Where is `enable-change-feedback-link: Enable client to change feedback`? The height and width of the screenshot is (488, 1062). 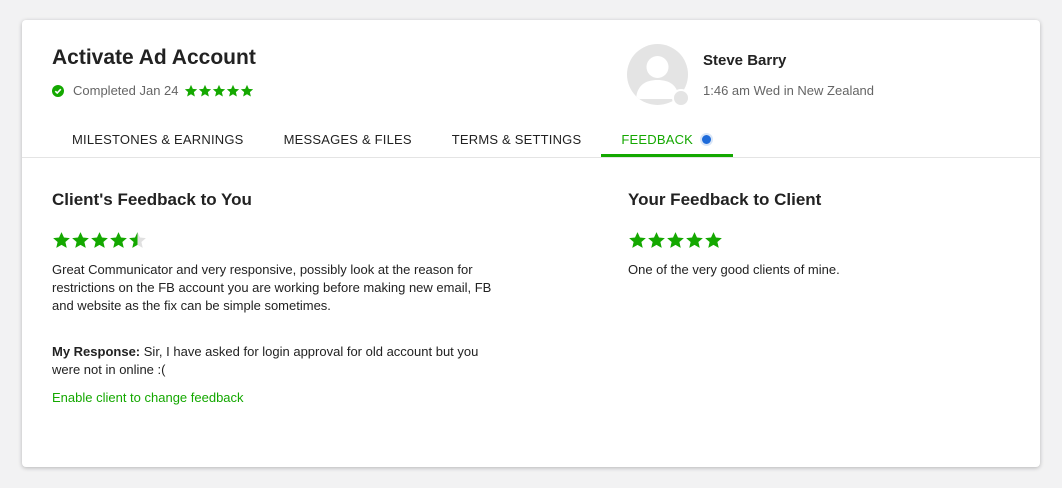 enable-change-feedback-link: Enable client to change feedback is located at coordinates (148, 397).